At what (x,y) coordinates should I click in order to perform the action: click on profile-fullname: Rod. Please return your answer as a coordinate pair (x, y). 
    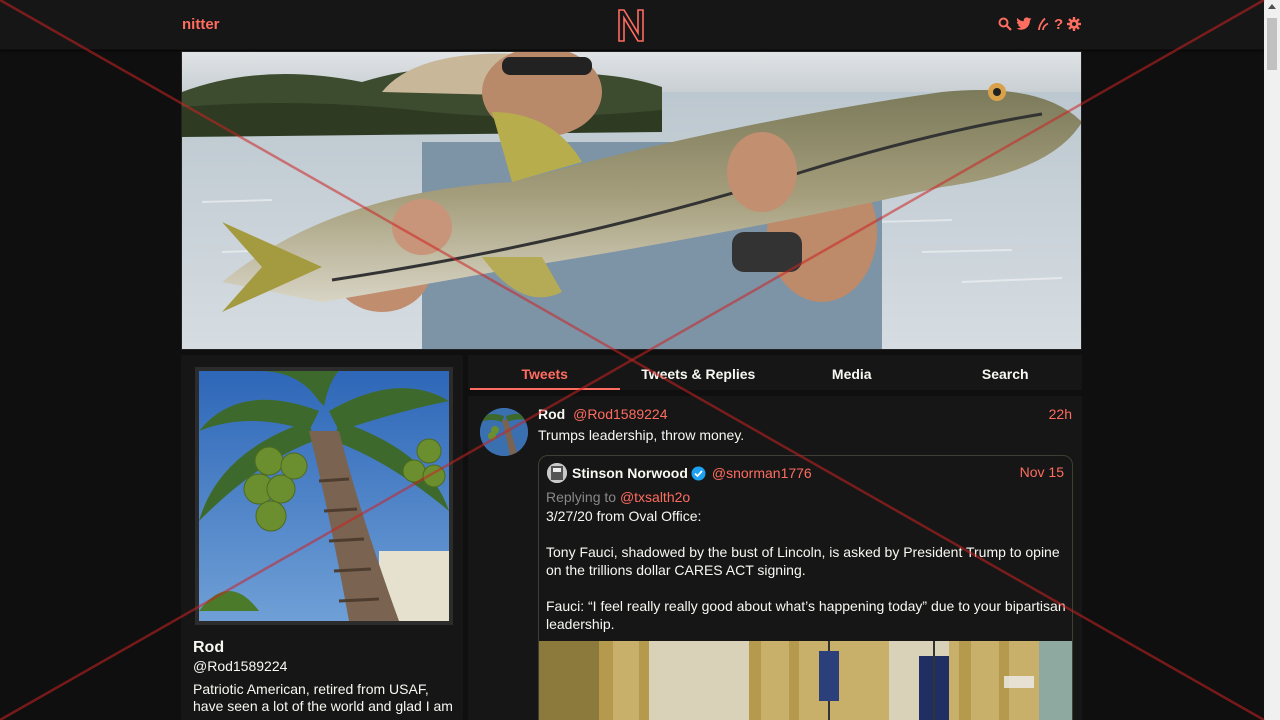
    Looking at the image, I should click on (209, 647).